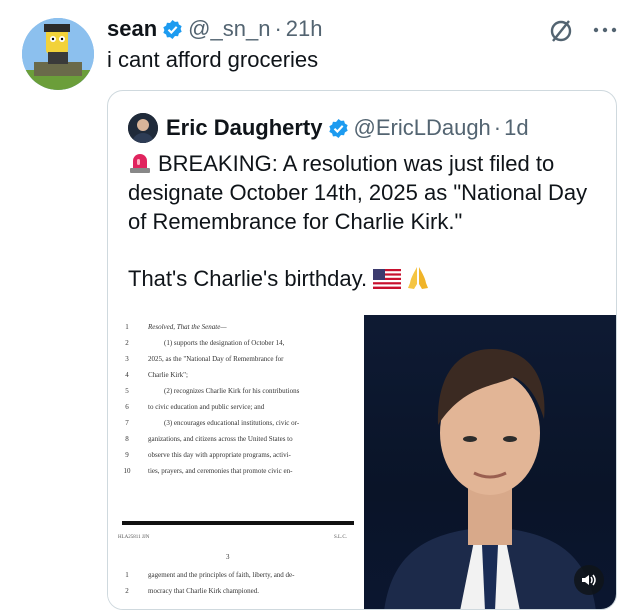 This screenshot has height=615, width=640. I want to click on portrait-illustration, so click(490, 479).